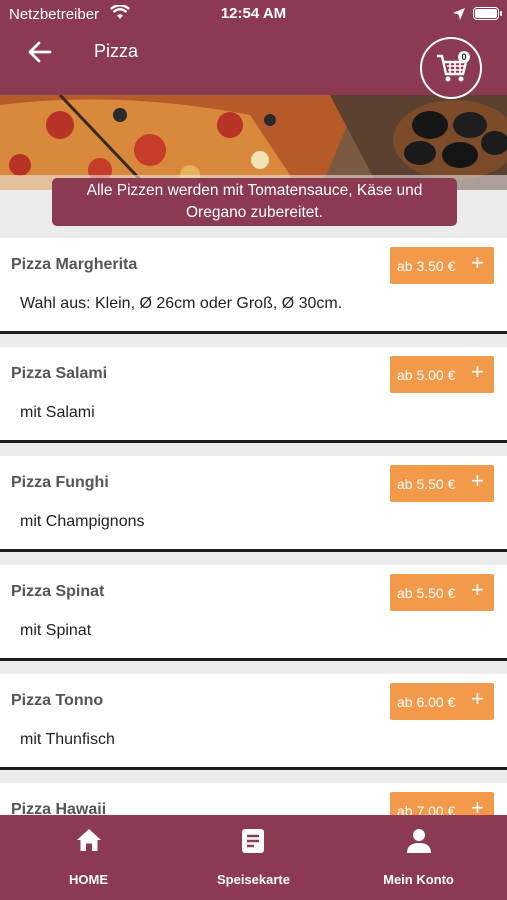 This screenshot has width=507, height=900. What do you see at coordinates (67, 739) in the screenshot?
I see `item-description: mit Thunfisch` at bounding box center [67, 739].